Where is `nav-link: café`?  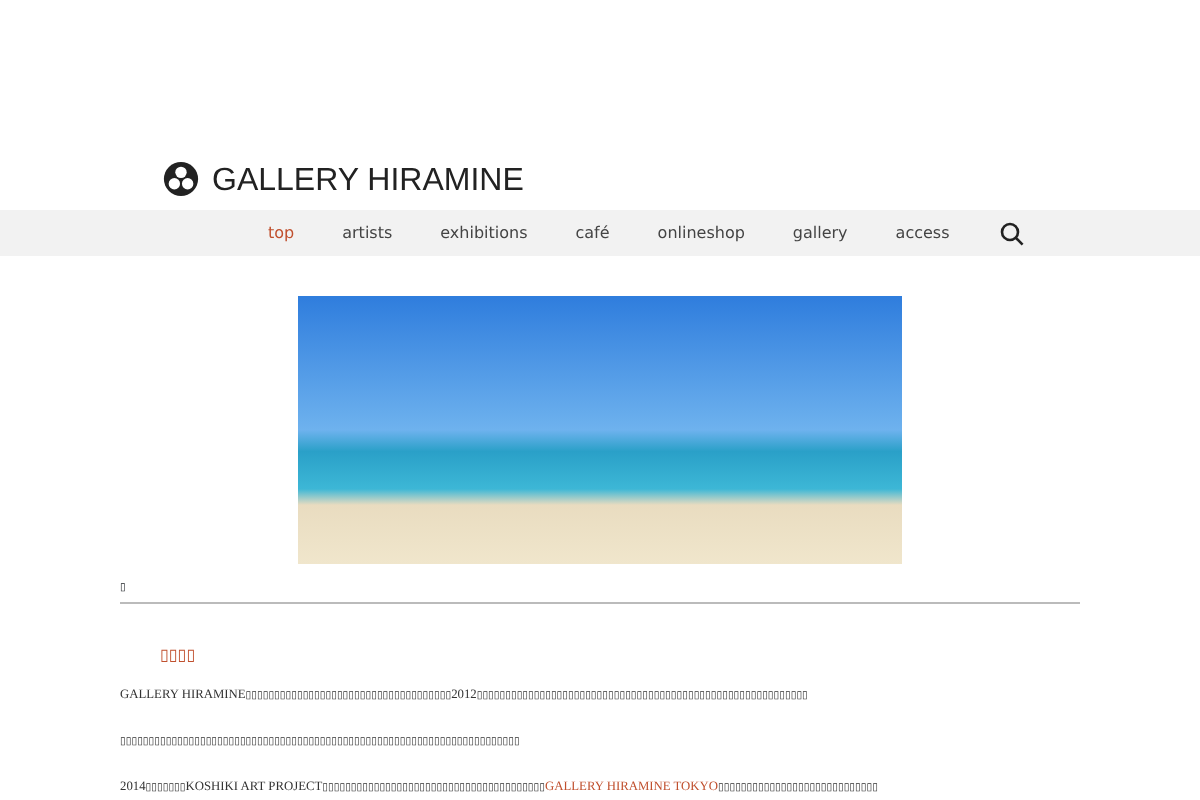 nav-link: café is located at coordinates (592, 233).